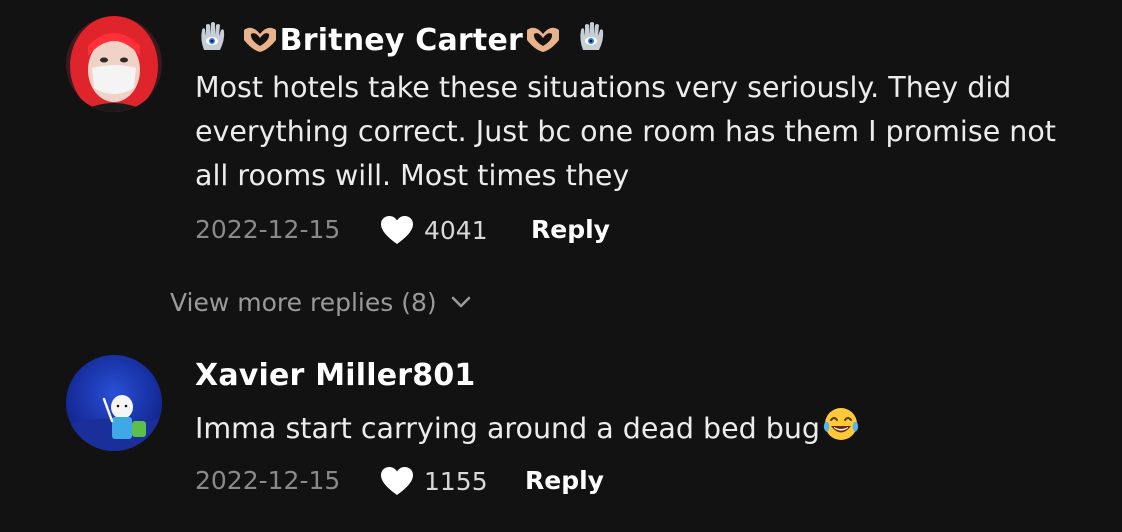 This screenshot has height=532, width=1122. Describe the element at coordinates (335, 375) in the screenshot. I see `comment-username: Xavier Miller801` at that location.